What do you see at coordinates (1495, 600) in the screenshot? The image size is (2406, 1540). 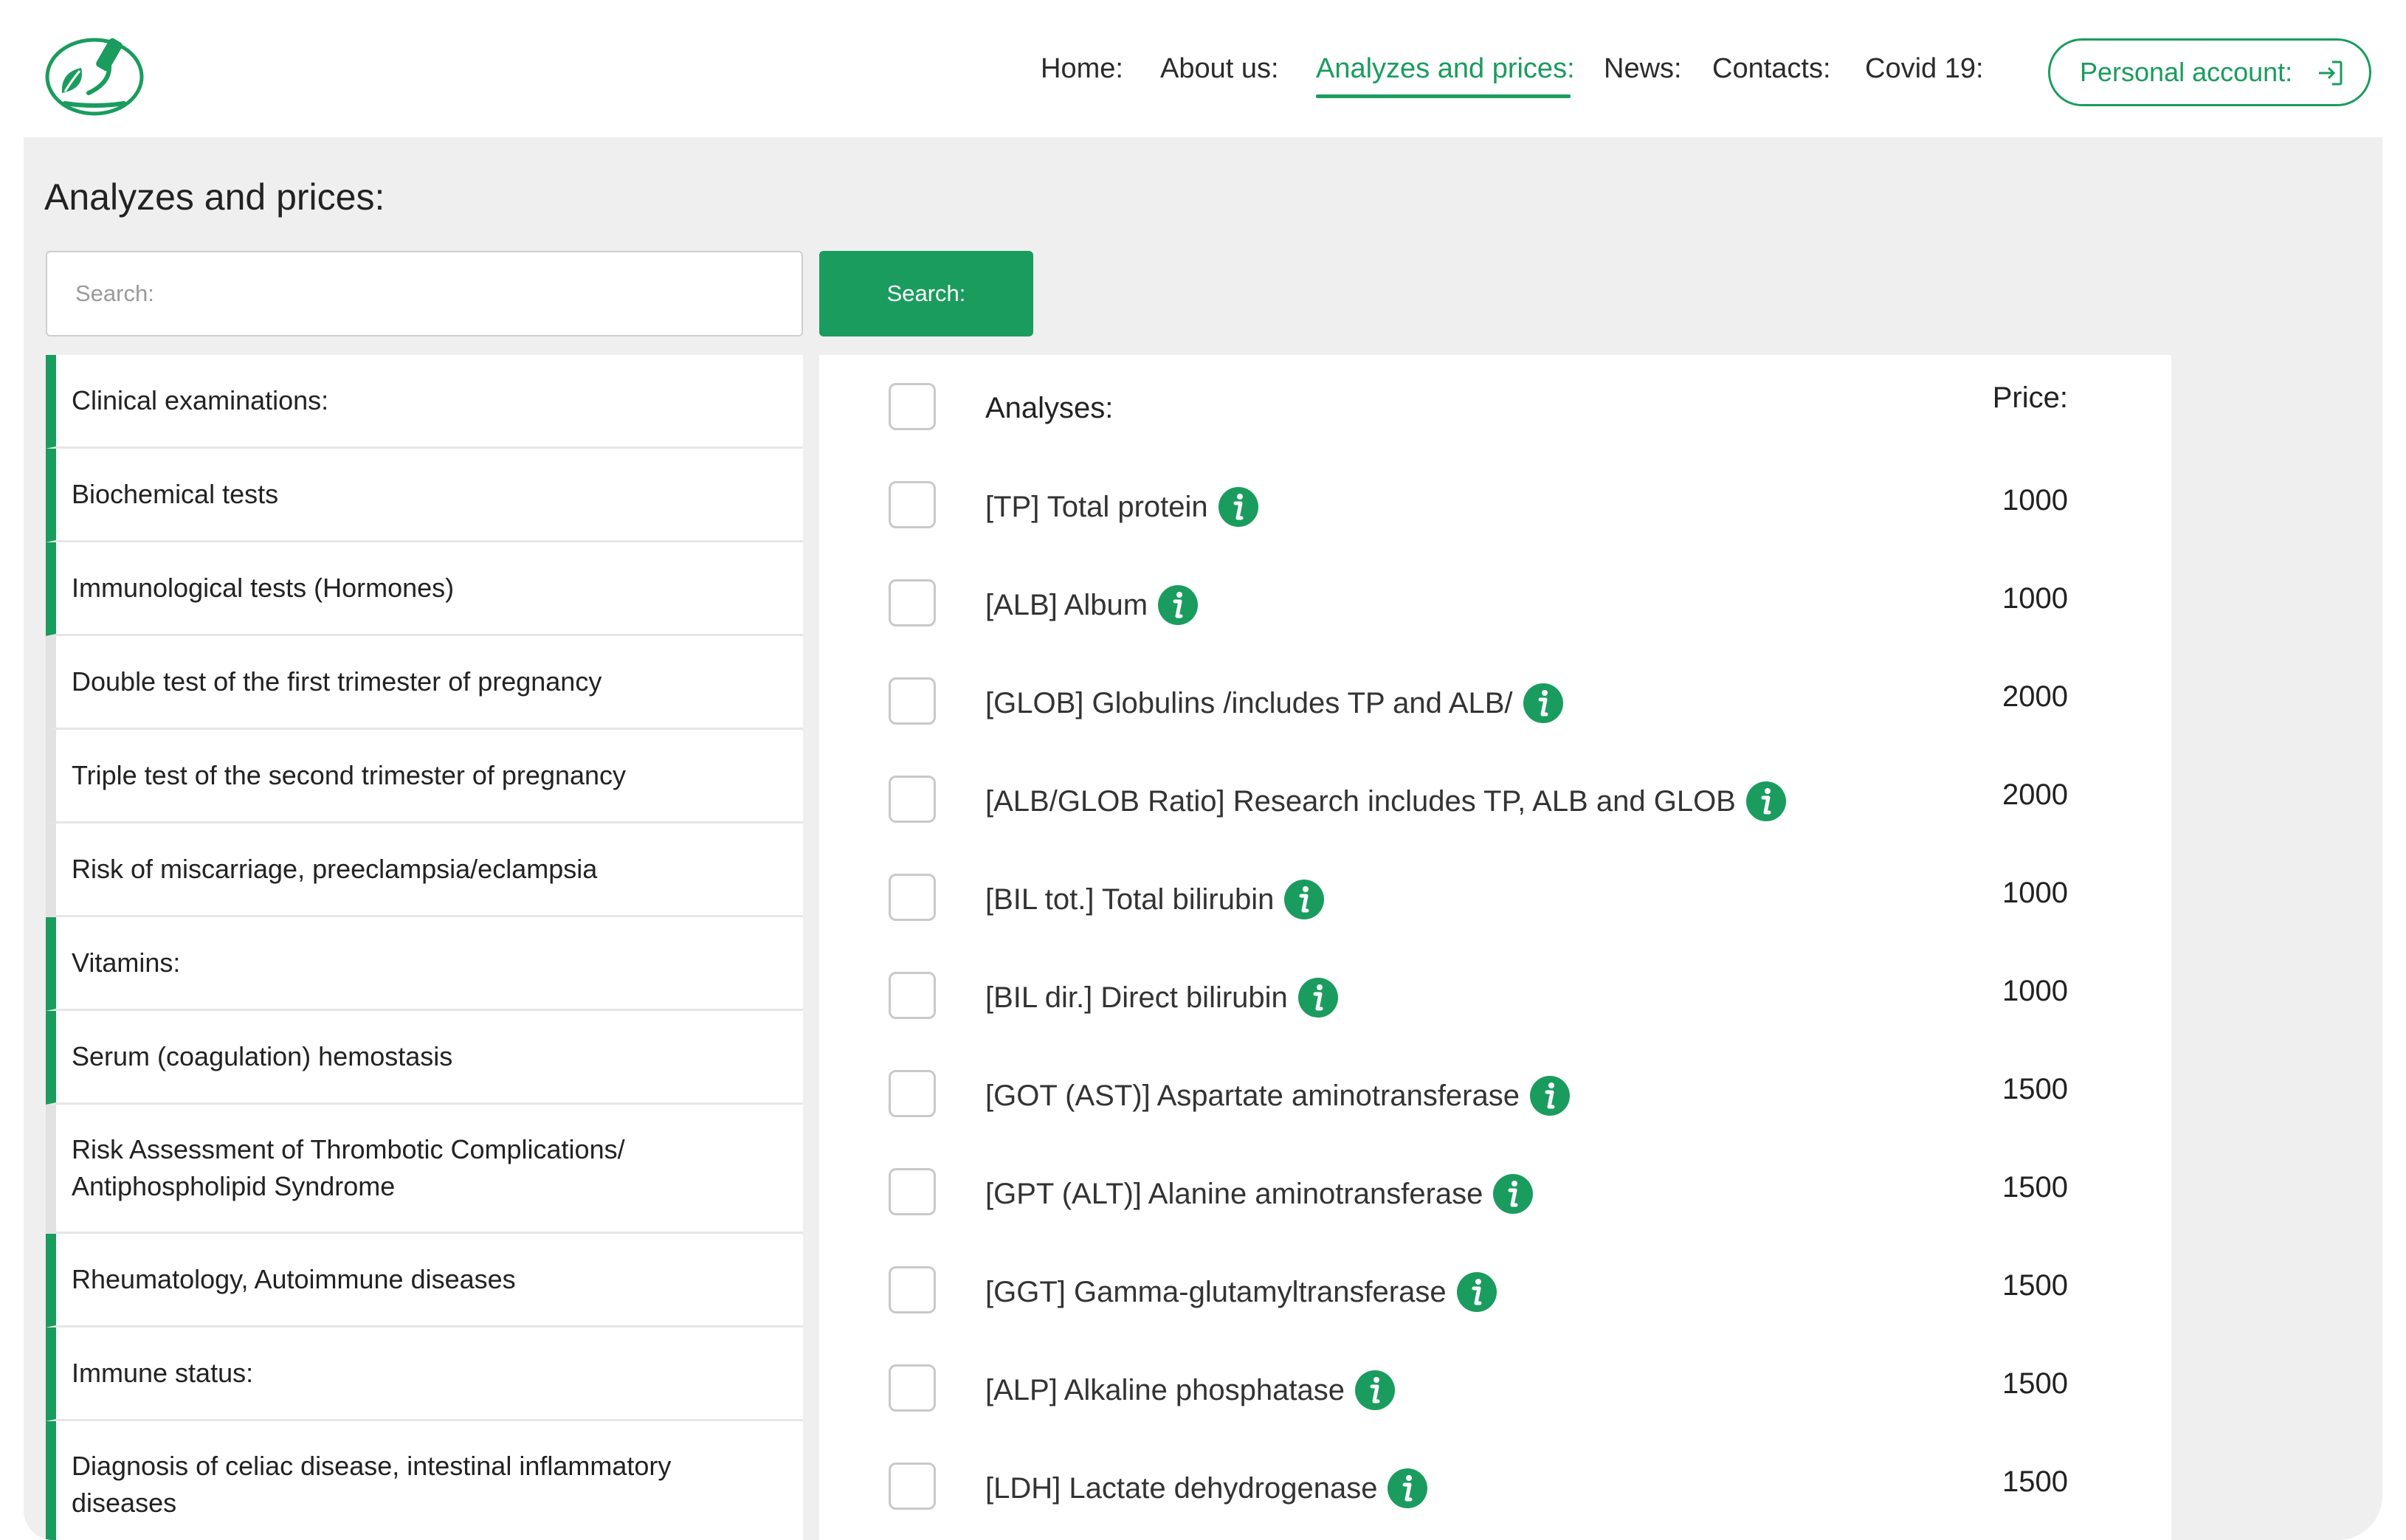 I see `table-row: [ALB] Album 1000` at bounding box center [1495, 600].